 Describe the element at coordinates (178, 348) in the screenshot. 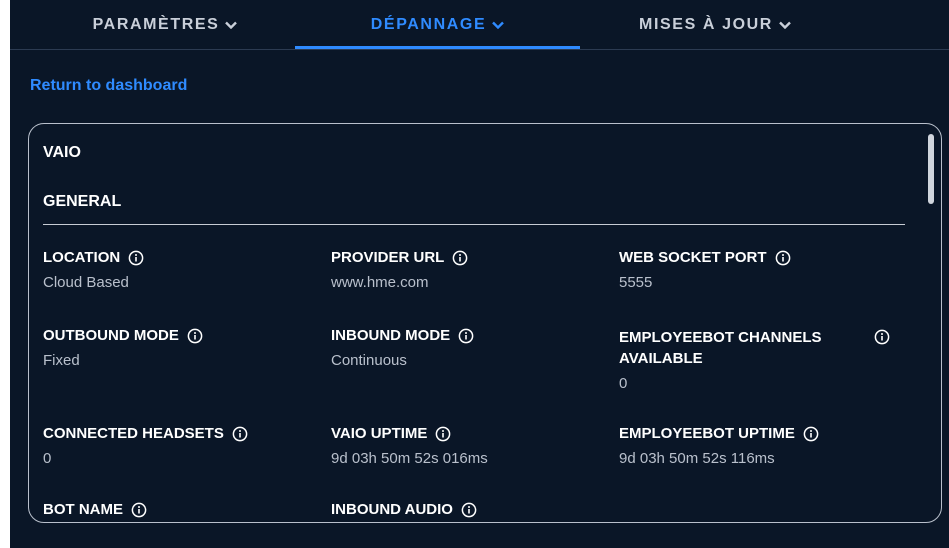

I see `field-outbound-mode: OUTBOUND MODE Fixed` at that location.